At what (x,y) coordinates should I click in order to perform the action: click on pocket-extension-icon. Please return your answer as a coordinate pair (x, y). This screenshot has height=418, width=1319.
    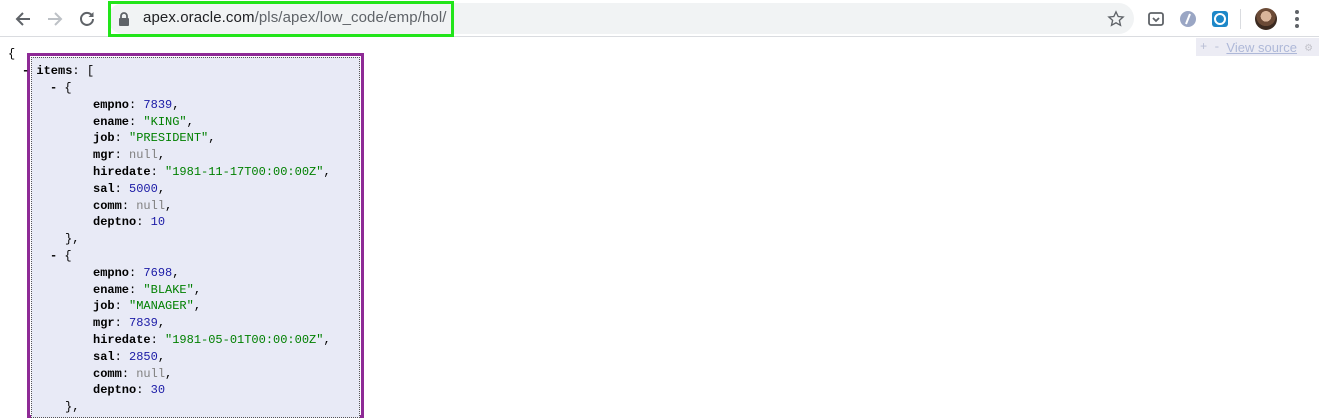
    Looking at the image, I should click on (1156, 19).